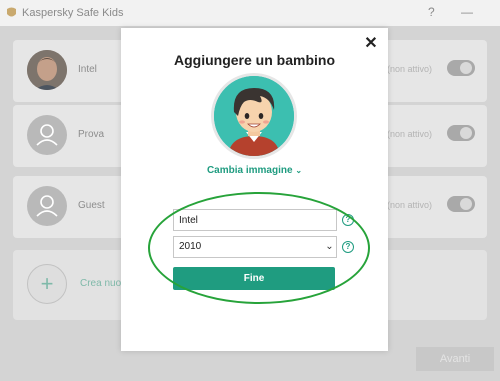 The width and height of the screenshot is (500, 381). I want to click on change-image-label: Cambia immagine, so click(250, 170).